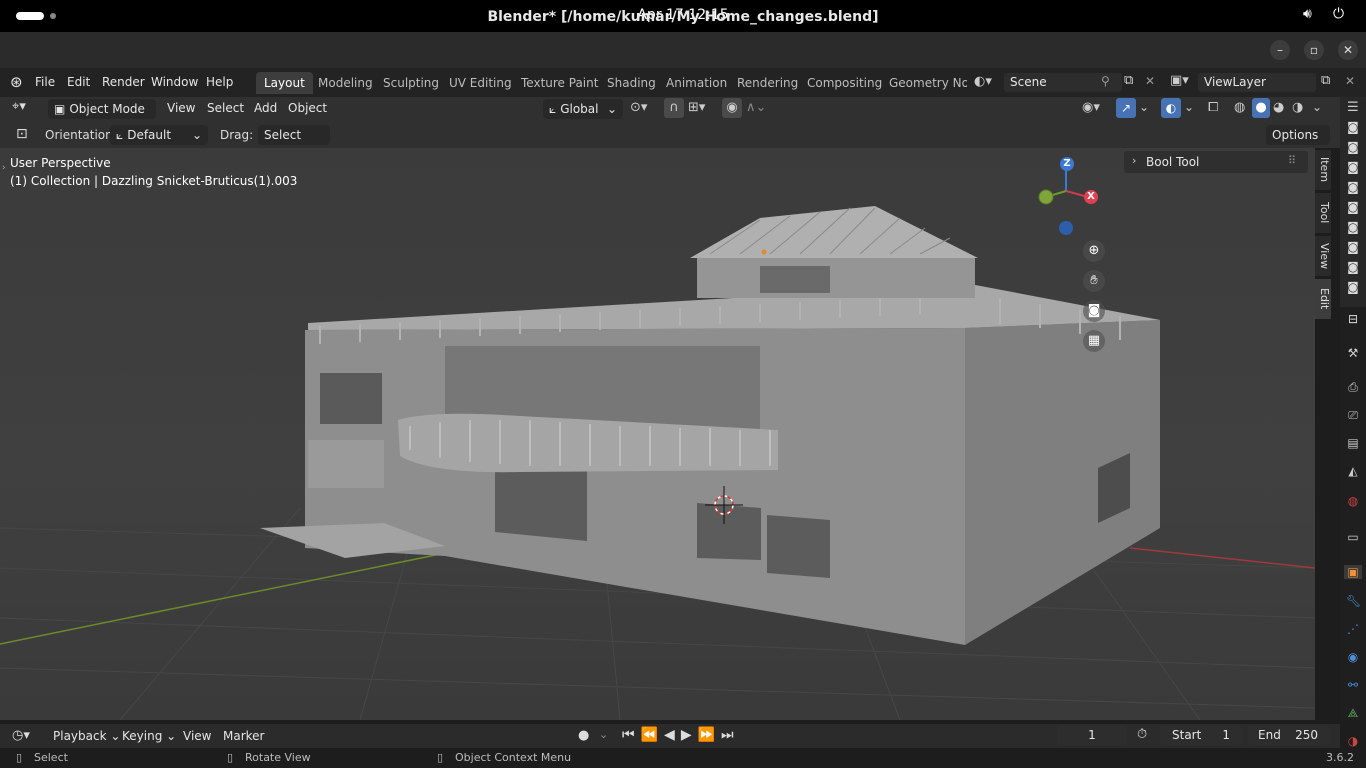 The height and width of the screenshot is (768, 1366). I want to click on tab-animation: Animation, so click(696, 83).